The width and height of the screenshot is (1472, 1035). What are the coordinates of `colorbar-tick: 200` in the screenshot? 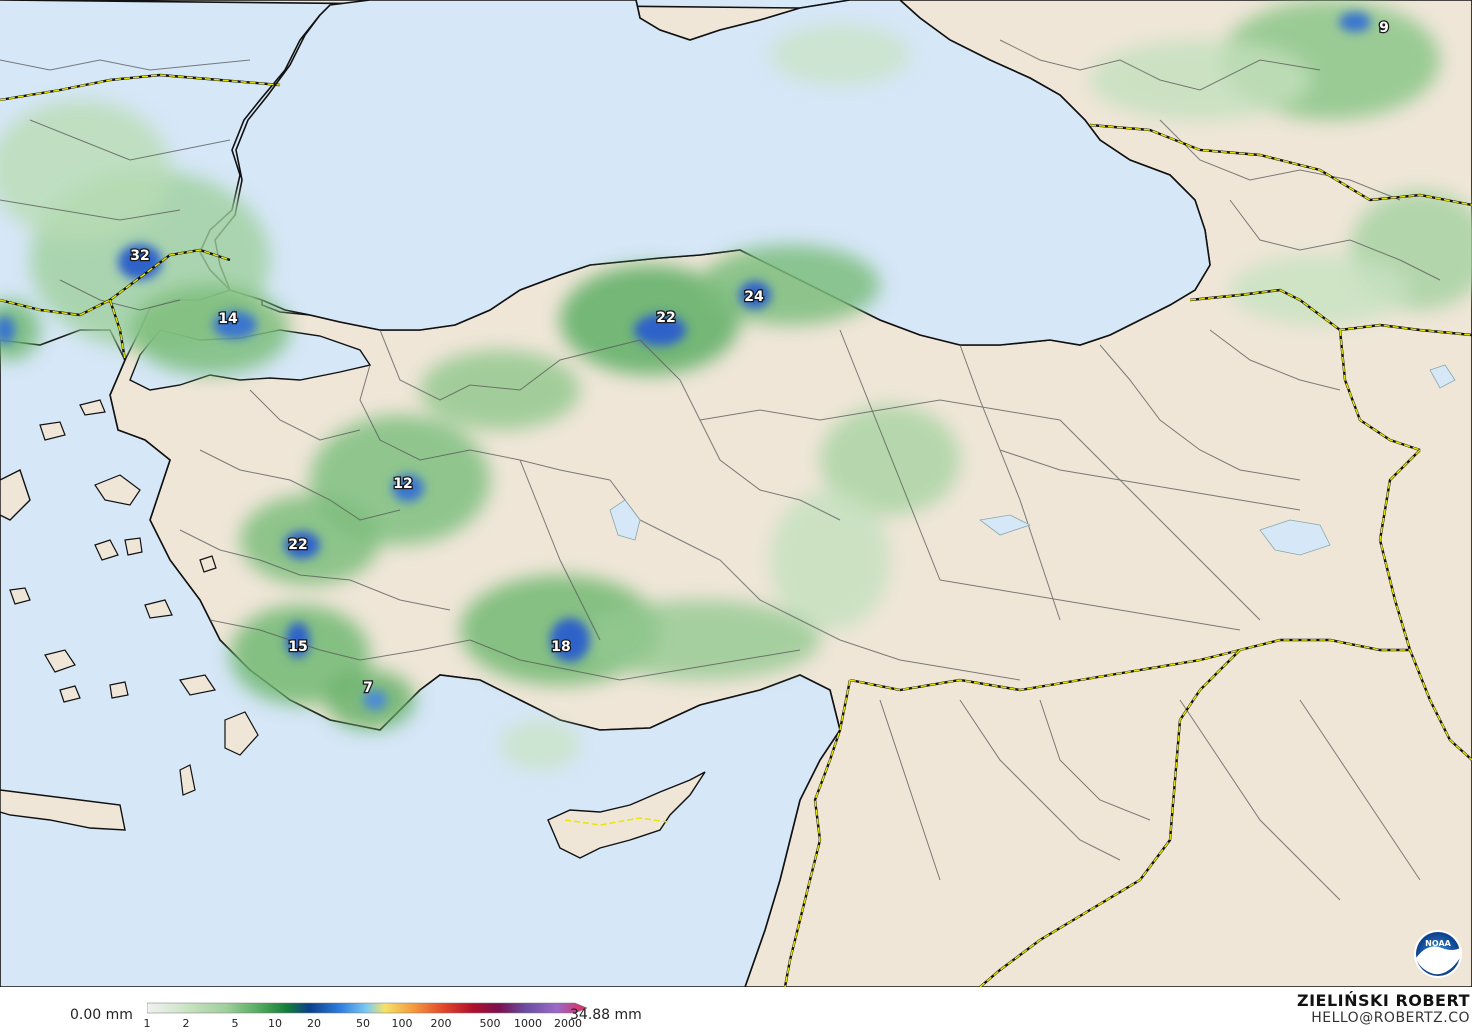 It's located at (441, 1023).